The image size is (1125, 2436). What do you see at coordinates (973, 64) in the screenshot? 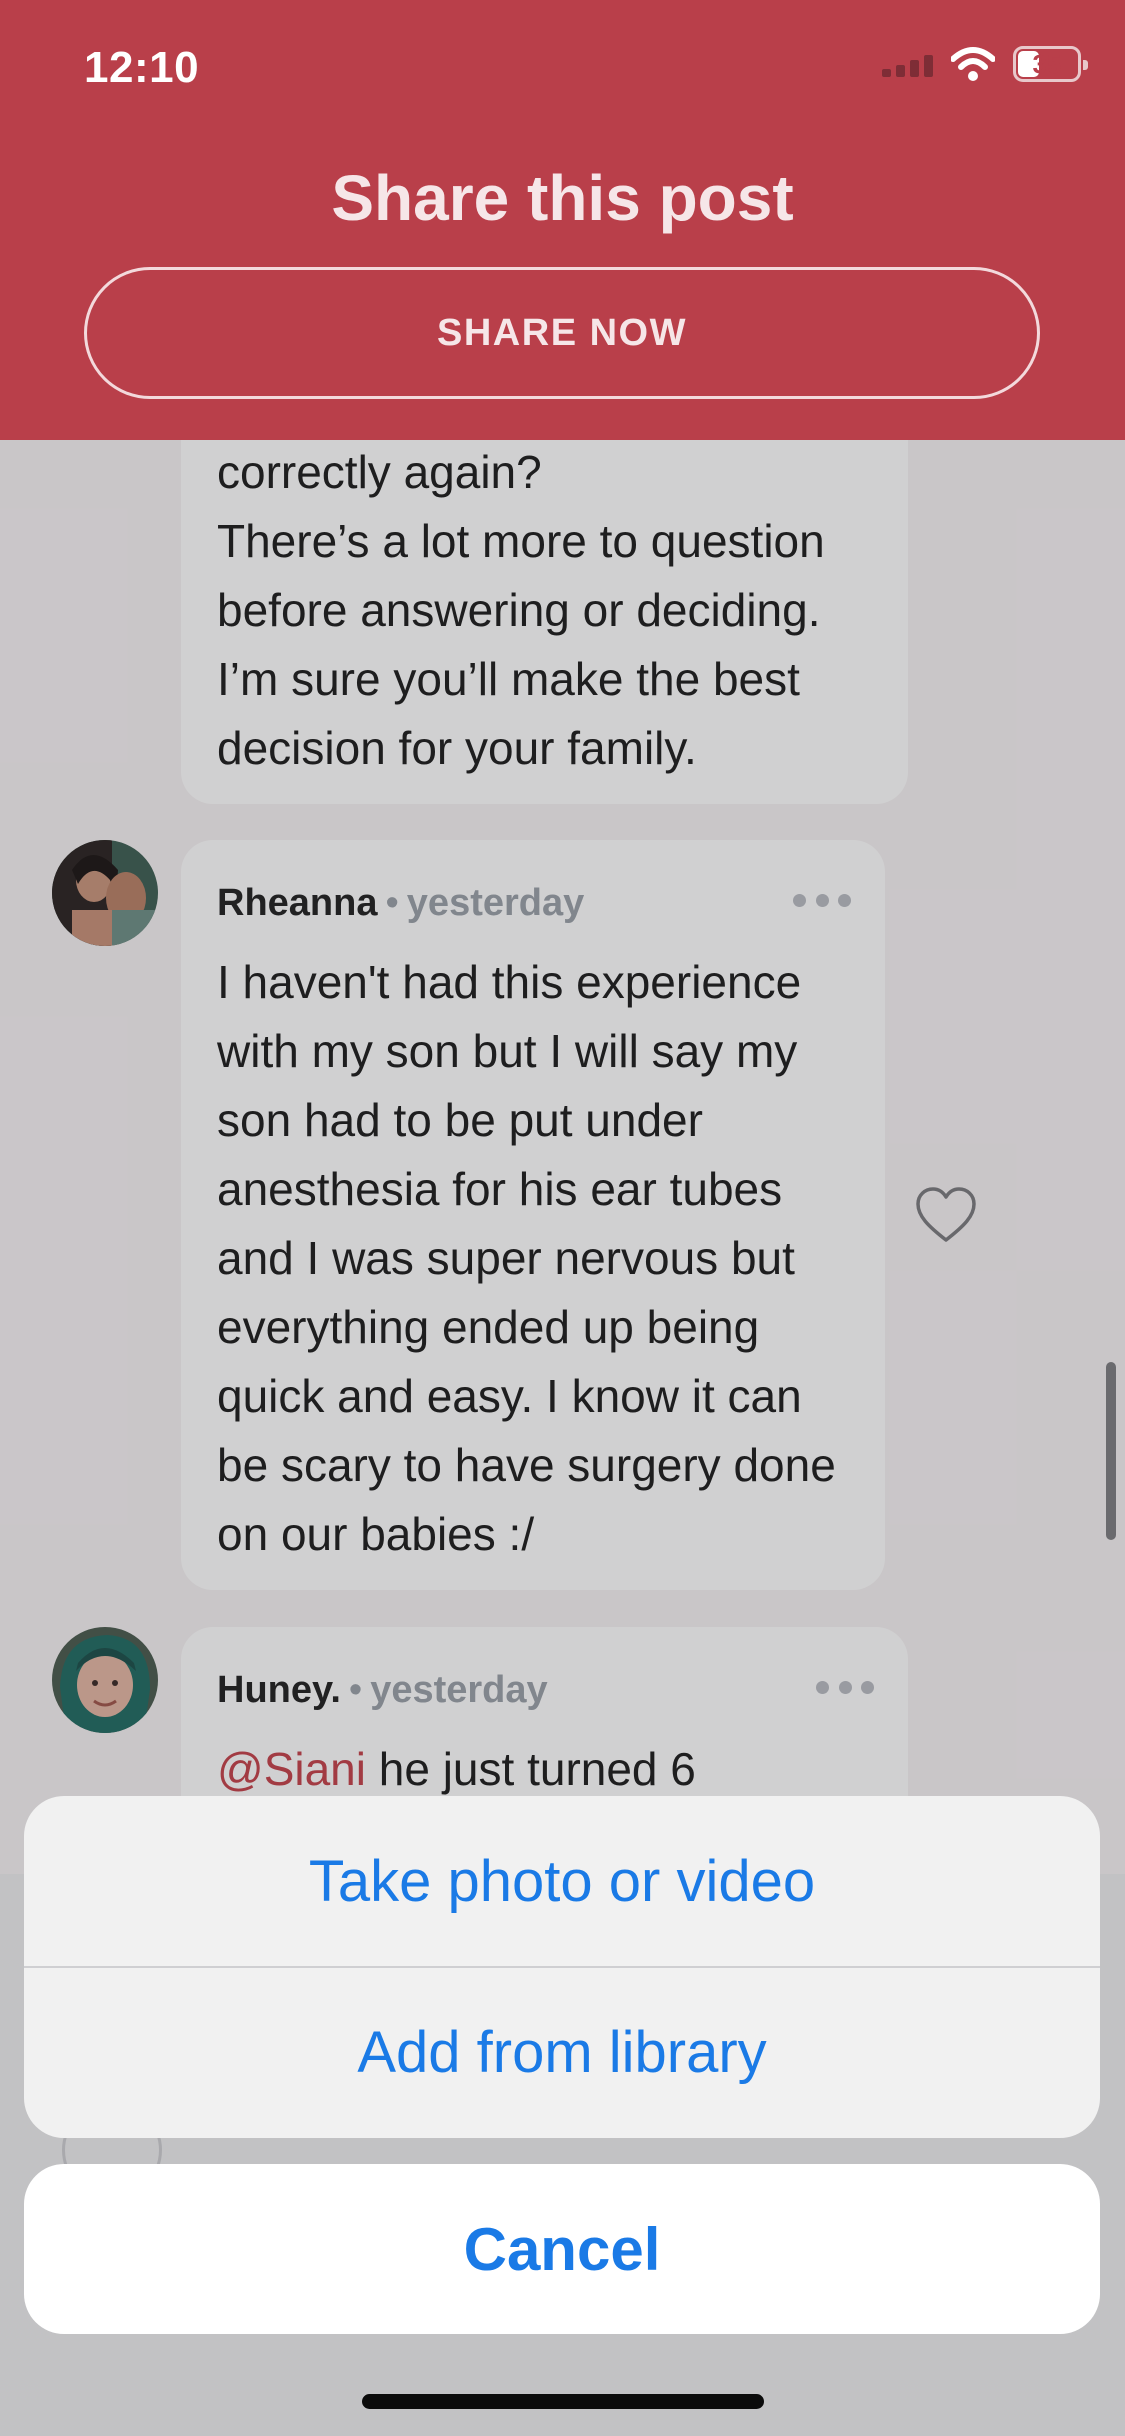
I see `wifi-icon` at bounding box center [973, 64].